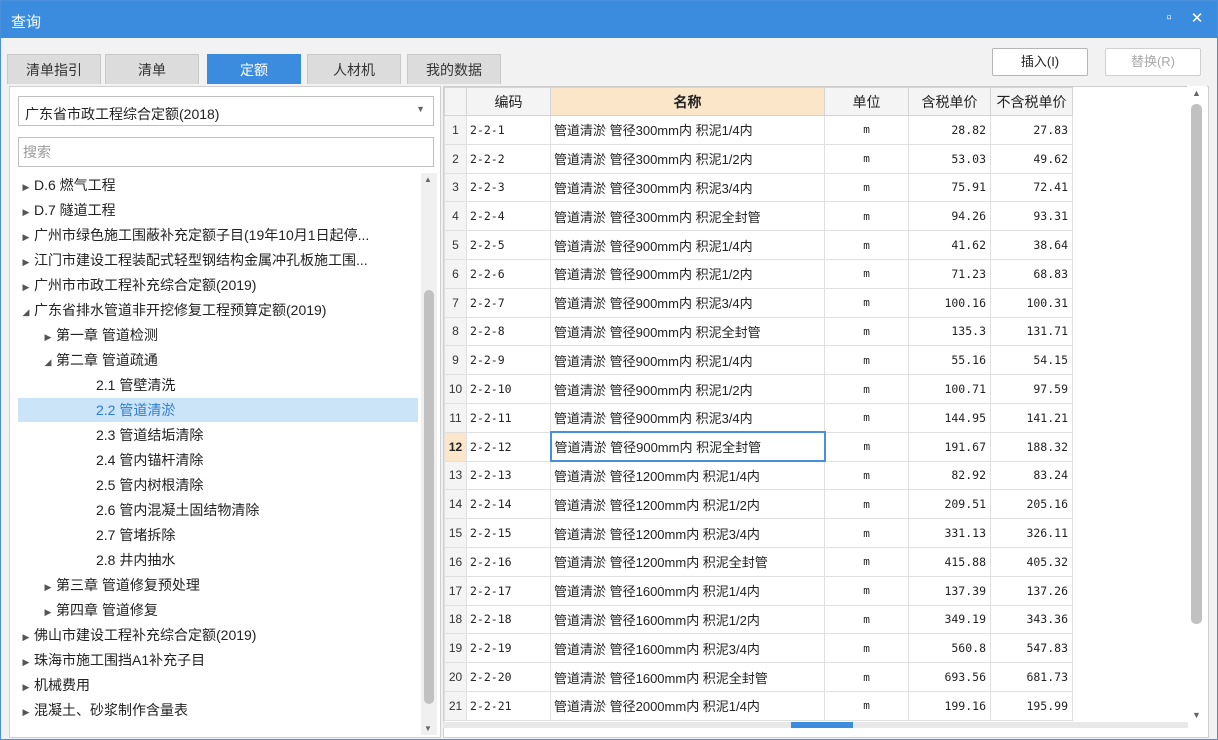  What do you see at coordinates (813, 273) in the screenshot?
I see `table-row: 6 2-2-6 管道清淤 管径900mm内 积泥1/2内 m 71.23 68.83` at bounding box center [813, 273].